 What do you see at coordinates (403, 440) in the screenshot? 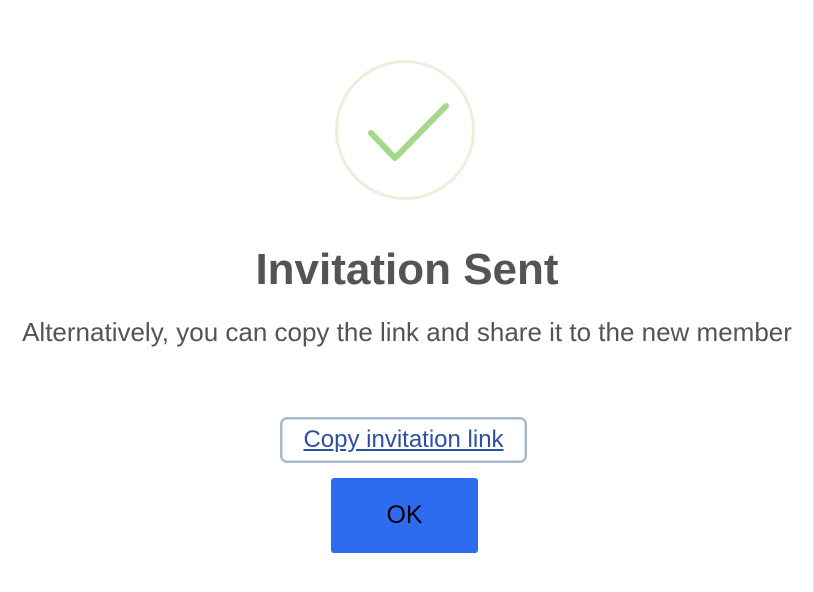
I see `copy-invitation-link-button: Copy invitation link` at bounding box center [403, 440].